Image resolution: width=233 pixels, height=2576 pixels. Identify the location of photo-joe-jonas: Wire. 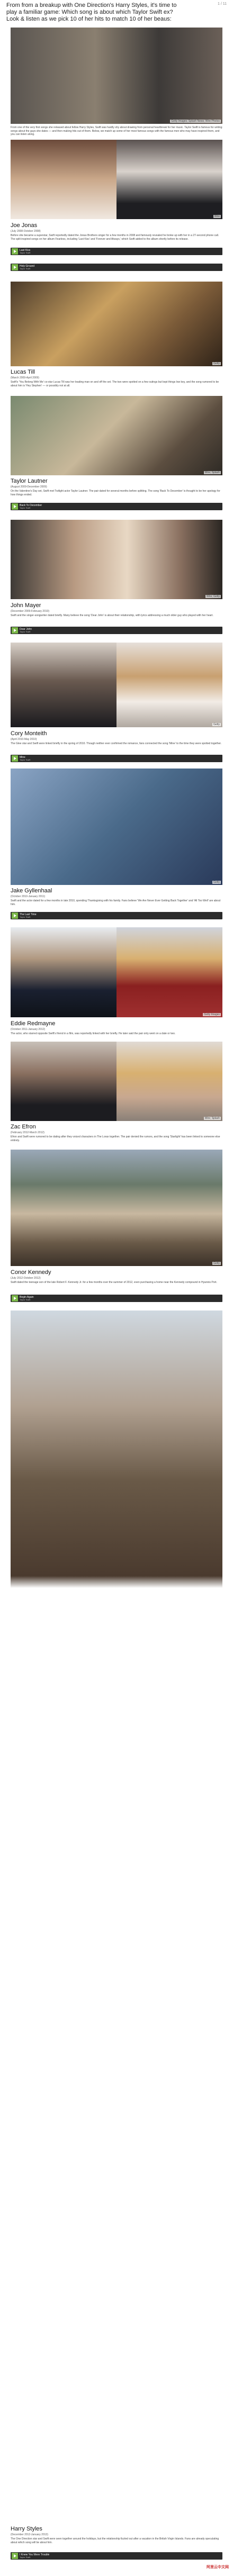
(116, 179).